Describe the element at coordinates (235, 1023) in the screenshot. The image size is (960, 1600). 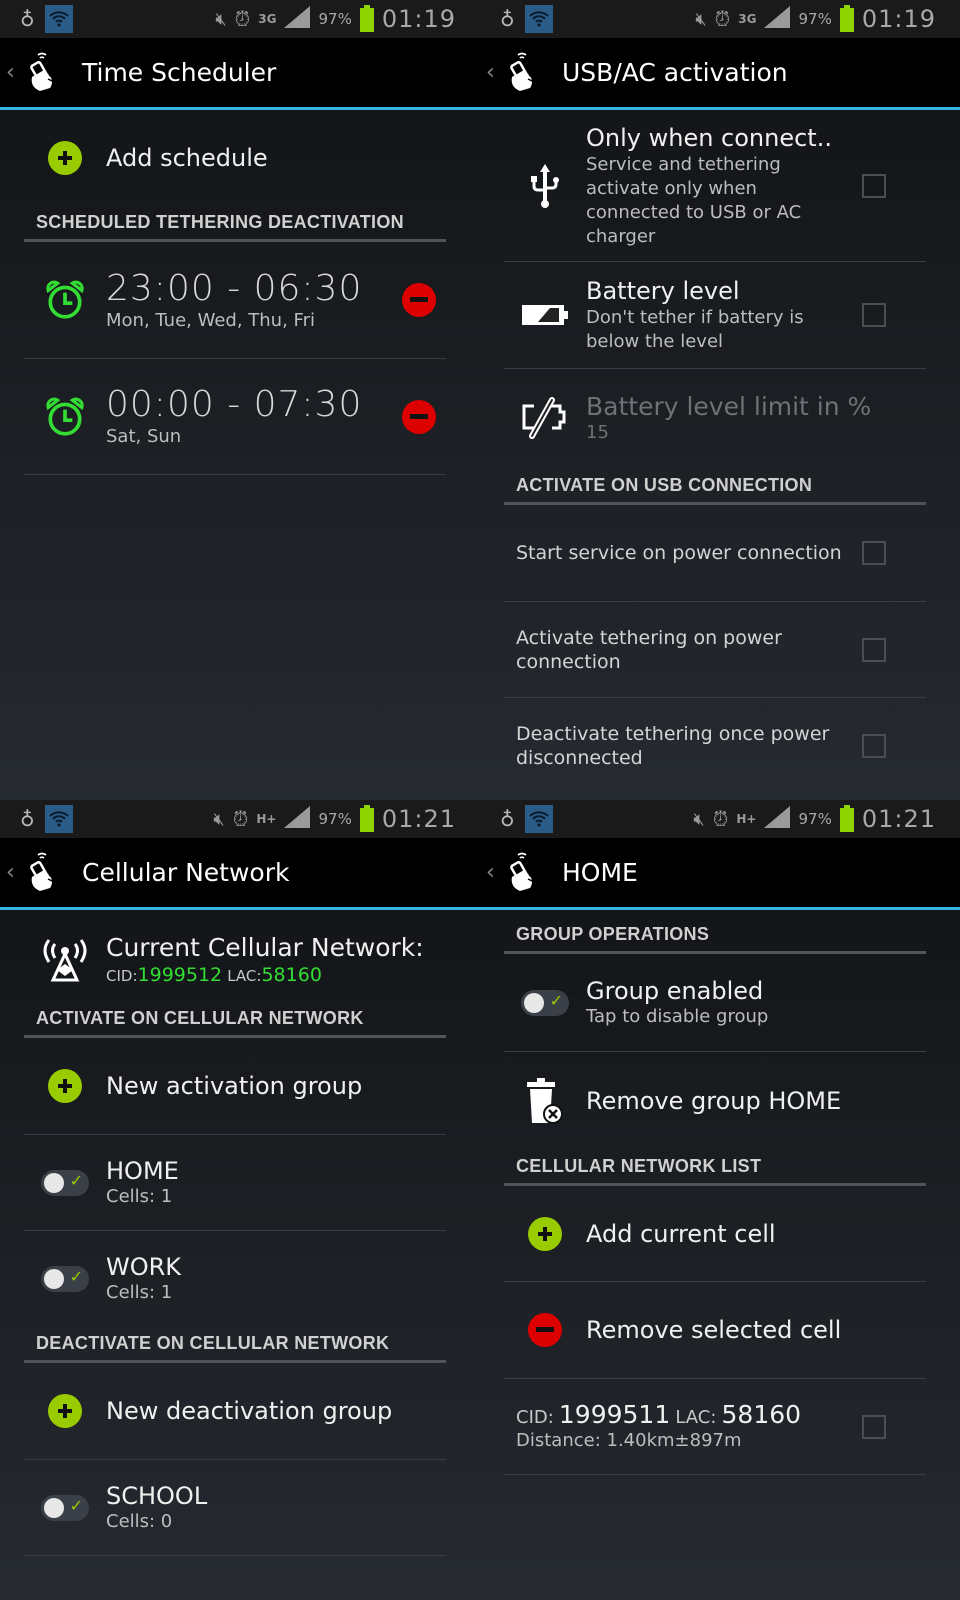
I see `section-header: ACTIVATE ON CELLULAR NETWORK` at that location.